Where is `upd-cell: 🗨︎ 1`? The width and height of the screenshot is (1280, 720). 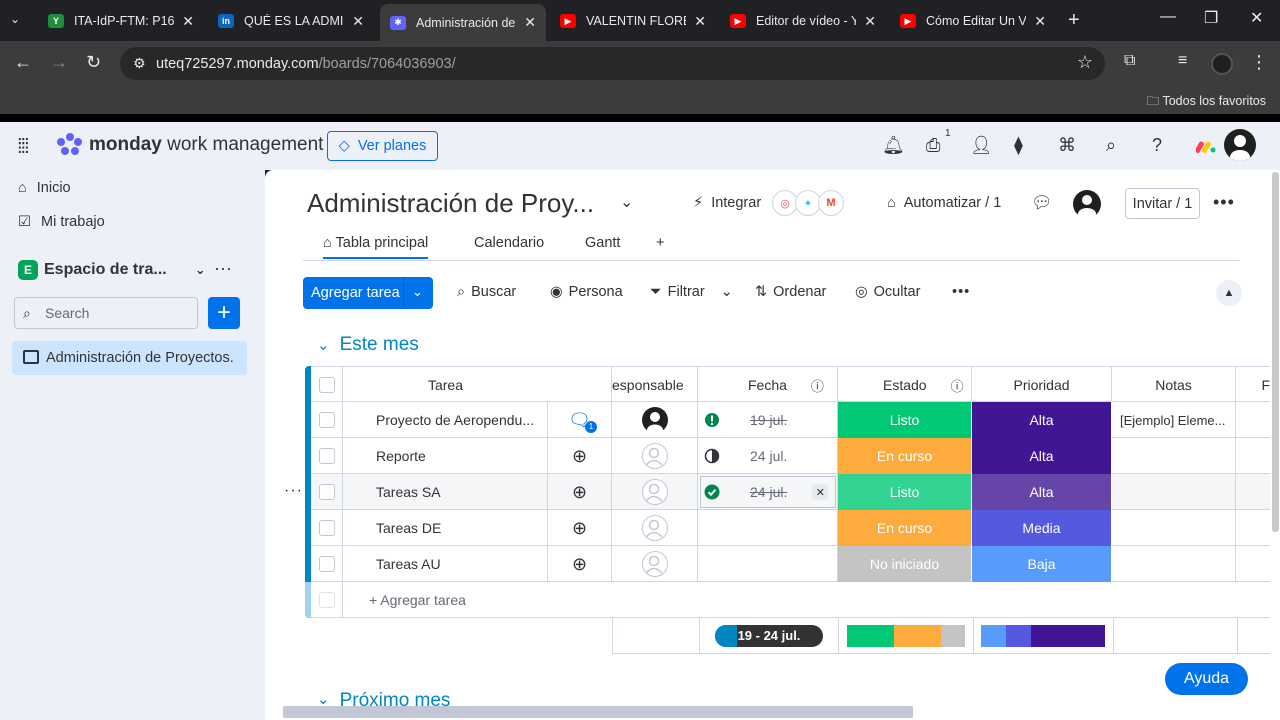 upd-cell: 🗨︎ 1 is located at coordinates (580, 420).